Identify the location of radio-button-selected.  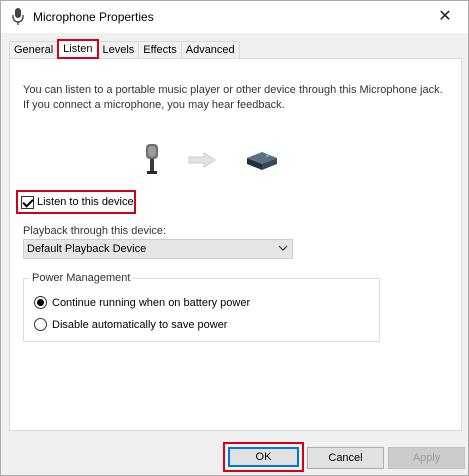
(40, 302).